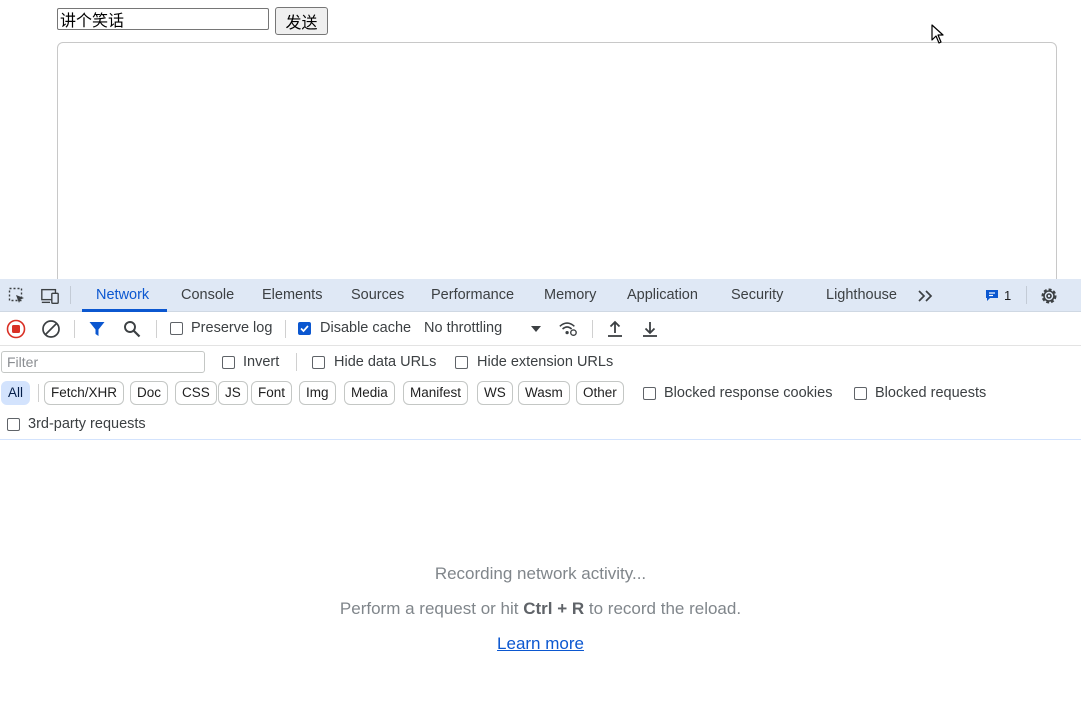  I want to click on preserve-log-label: Preserve log, so click(232, 328).